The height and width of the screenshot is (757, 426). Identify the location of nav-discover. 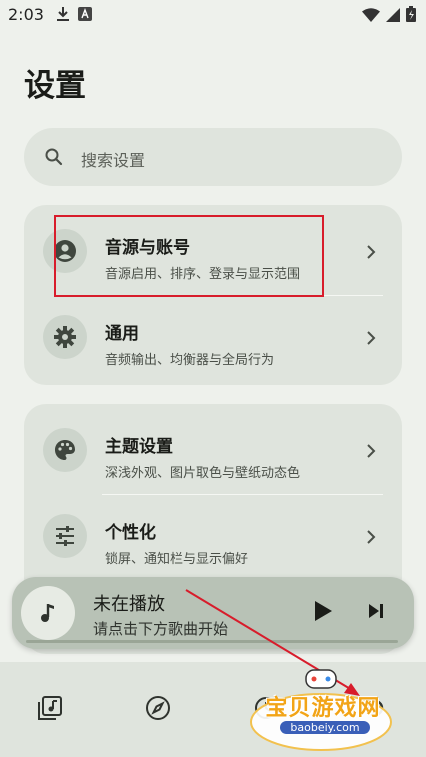
(158, 710).